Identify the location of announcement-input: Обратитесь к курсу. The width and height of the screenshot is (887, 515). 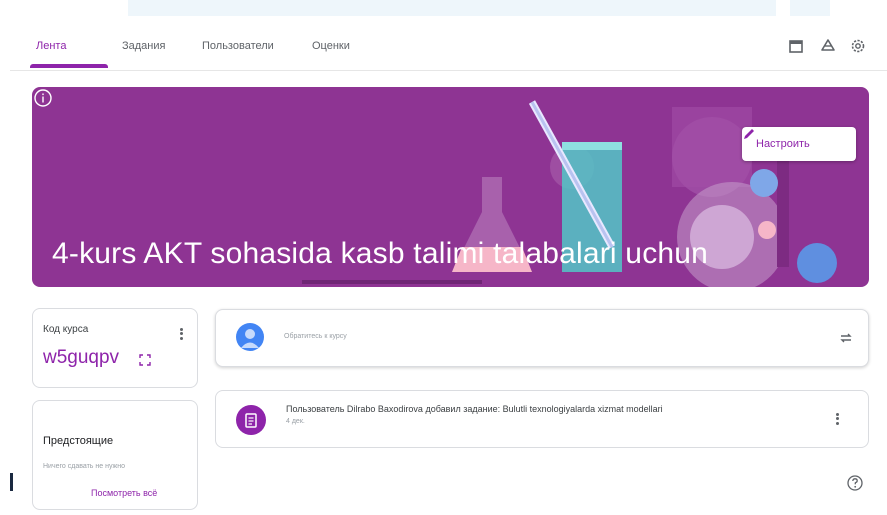
(315, 336).